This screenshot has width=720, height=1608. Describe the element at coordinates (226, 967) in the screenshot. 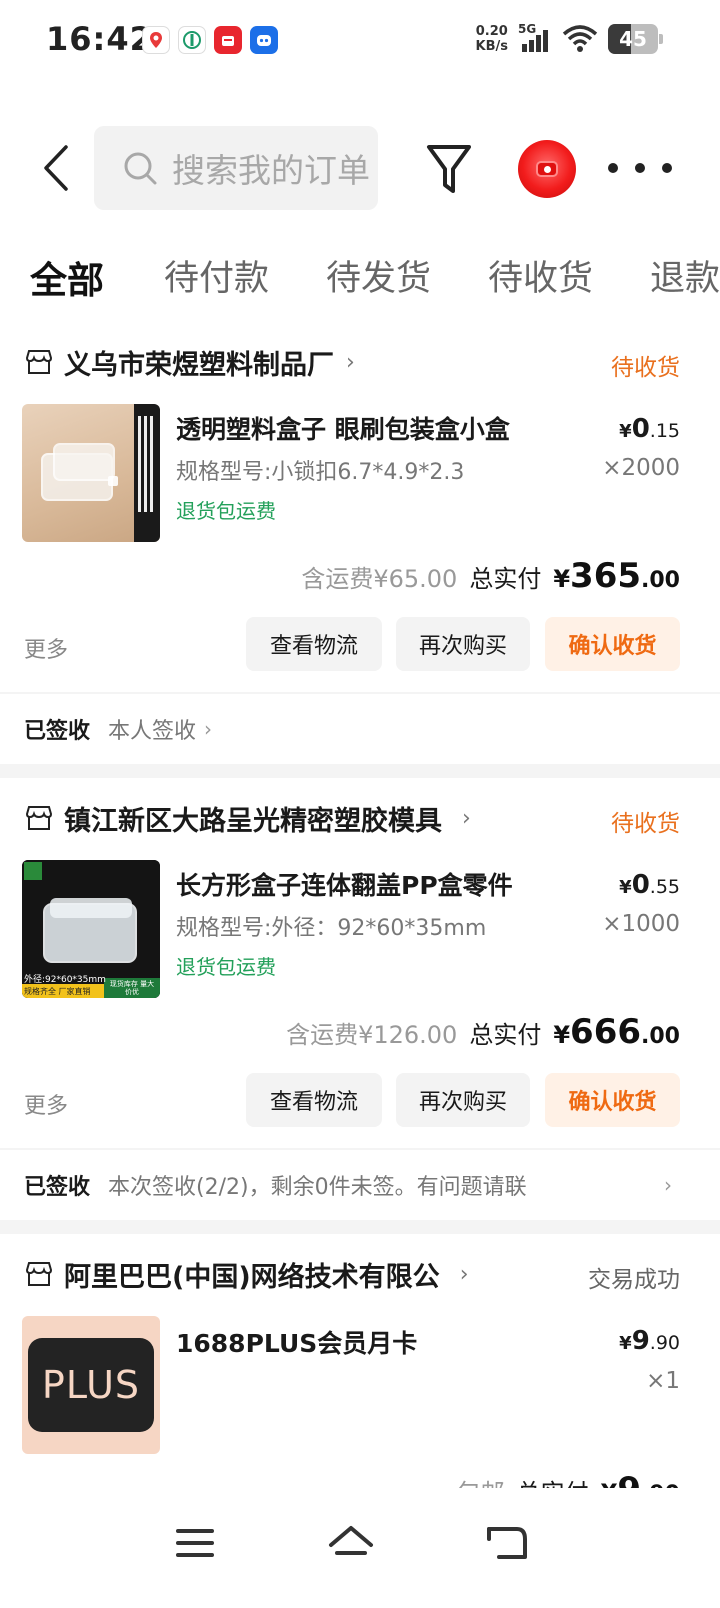

I see `return-shipping-tag: 退货包运费` at that location.